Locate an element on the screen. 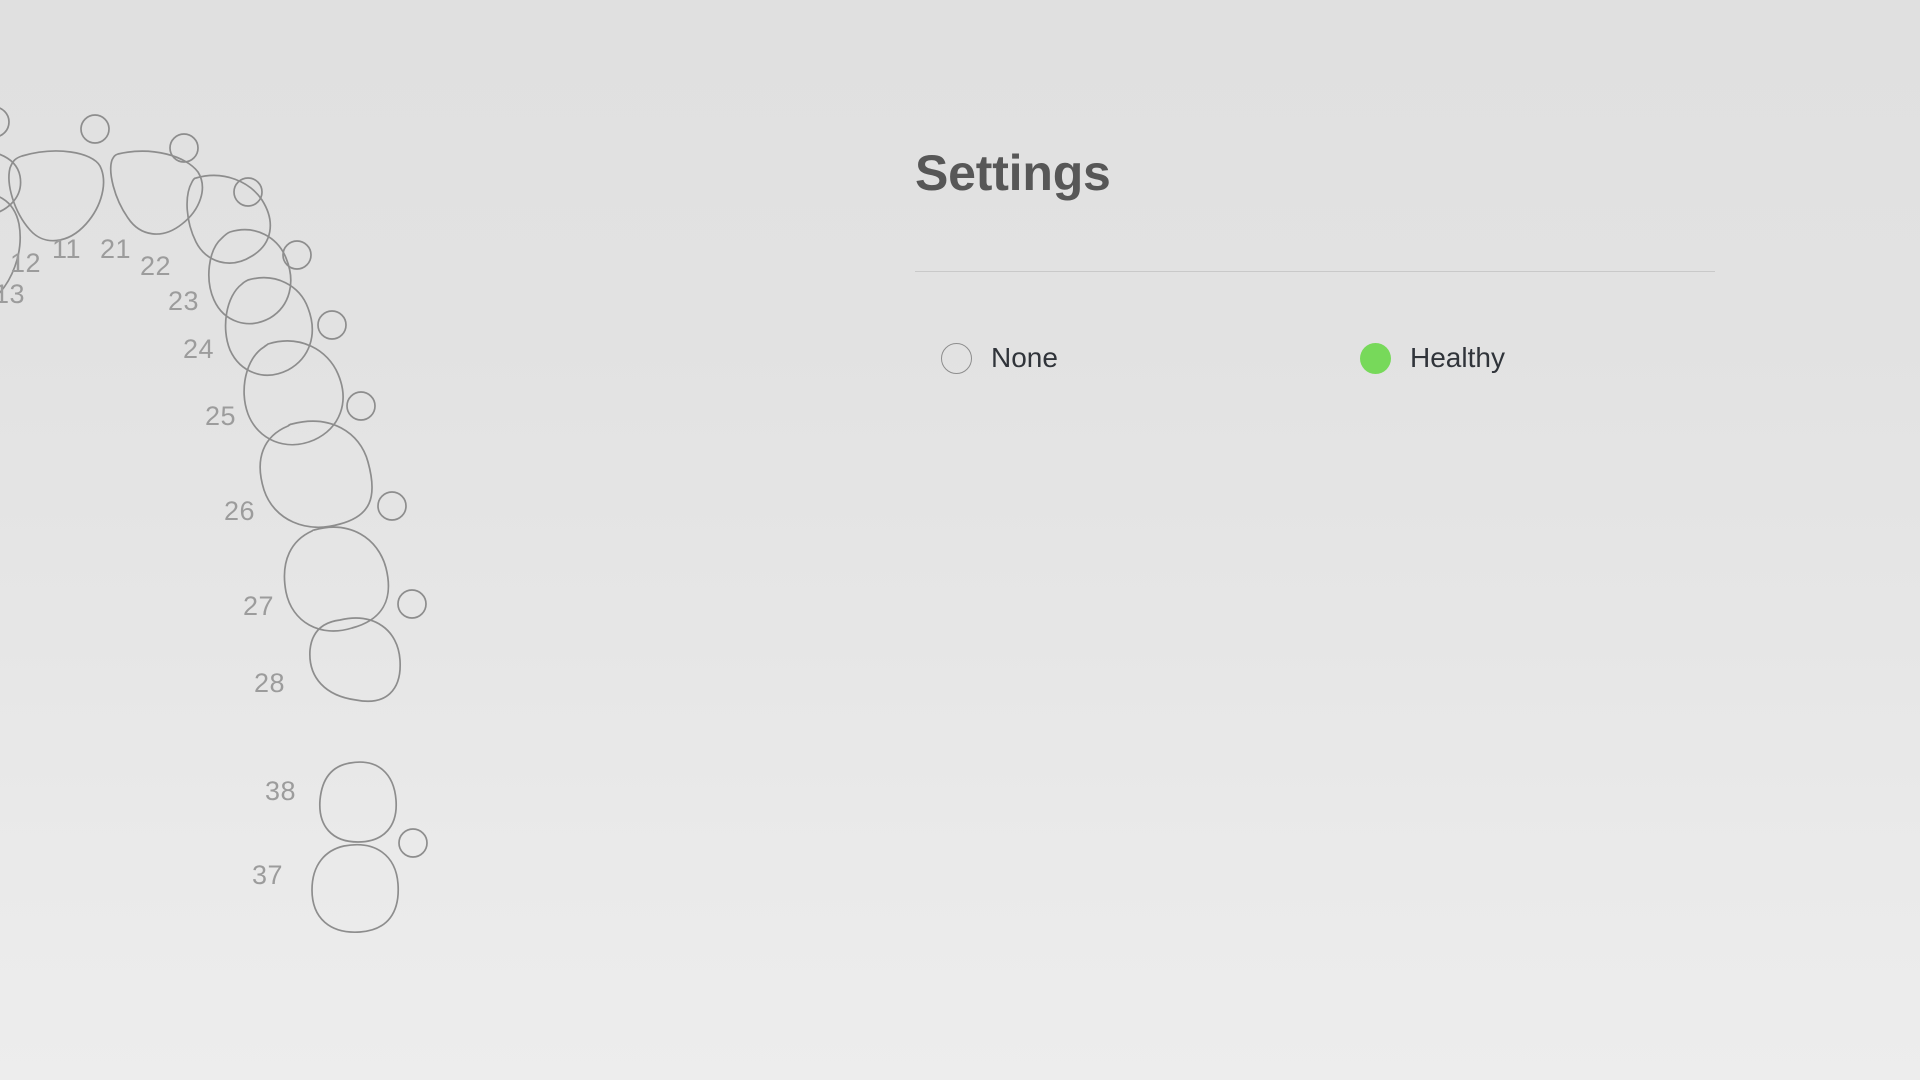  status-swatch-none-icon is located at coordinates (956, 358).